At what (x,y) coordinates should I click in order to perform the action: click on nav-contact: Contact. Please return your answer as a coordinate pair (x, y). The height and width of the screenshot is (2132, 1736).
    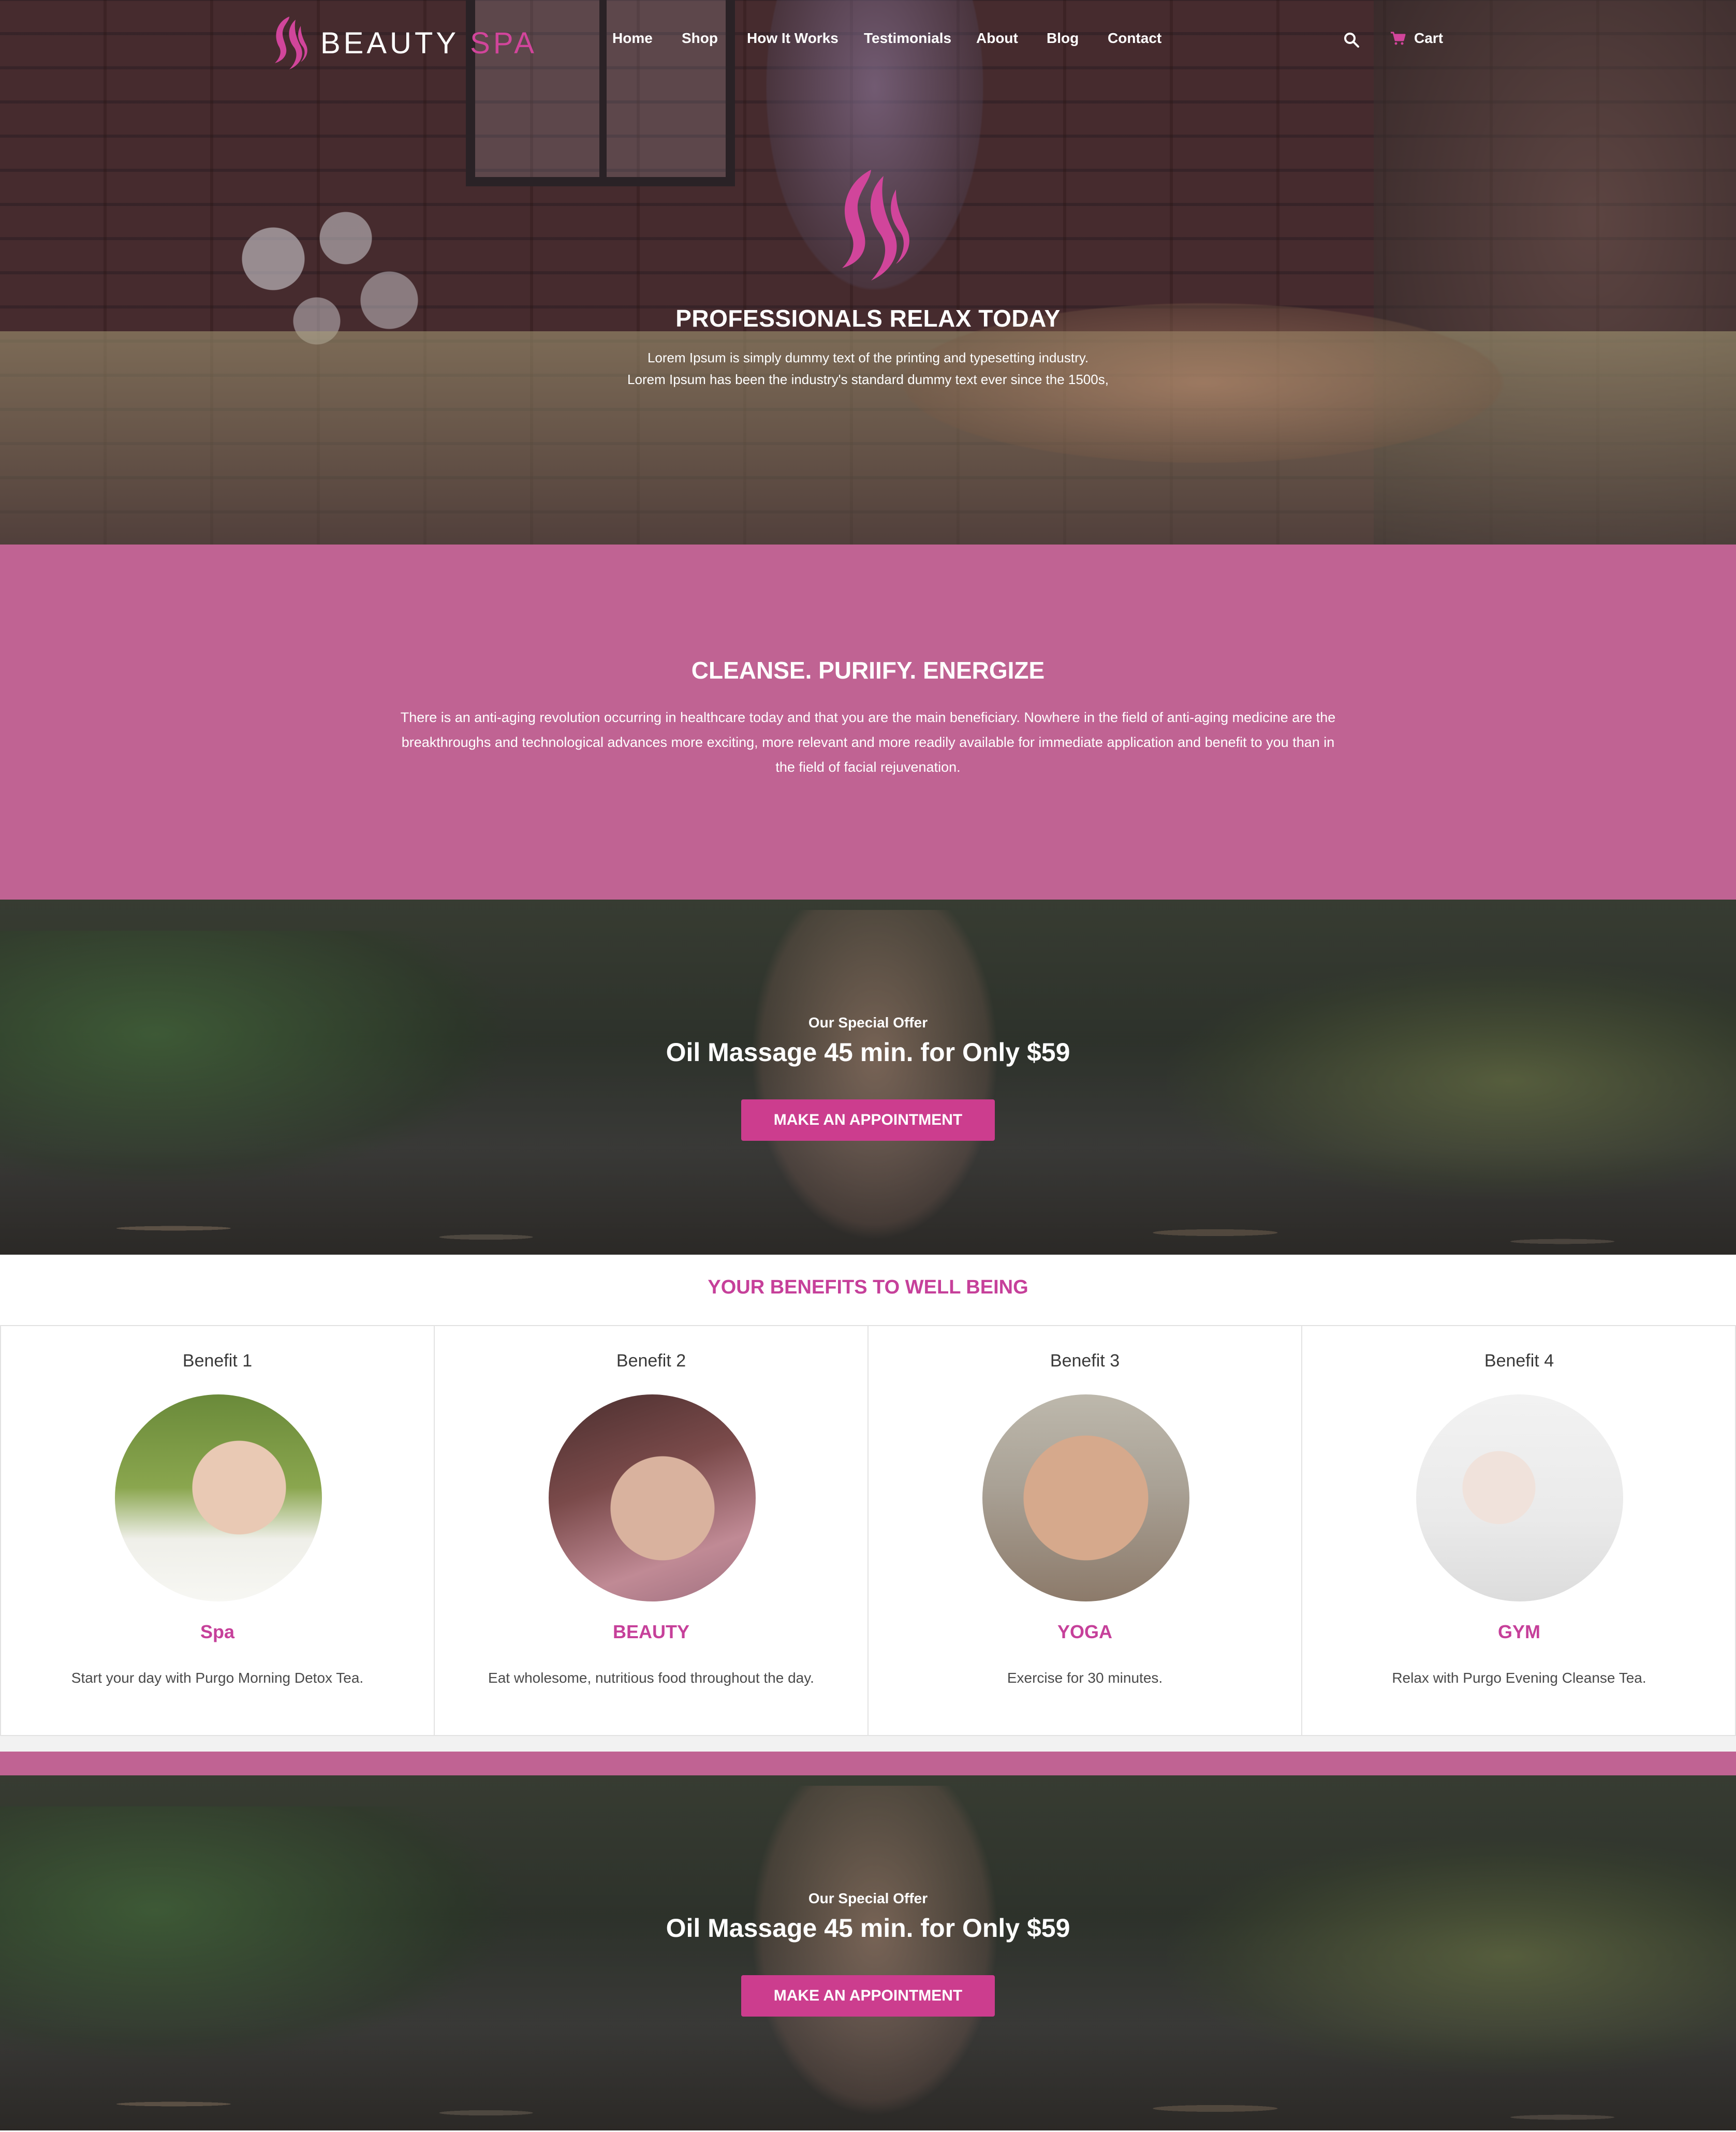
    Looking at the image, I should click on (1134, 39).